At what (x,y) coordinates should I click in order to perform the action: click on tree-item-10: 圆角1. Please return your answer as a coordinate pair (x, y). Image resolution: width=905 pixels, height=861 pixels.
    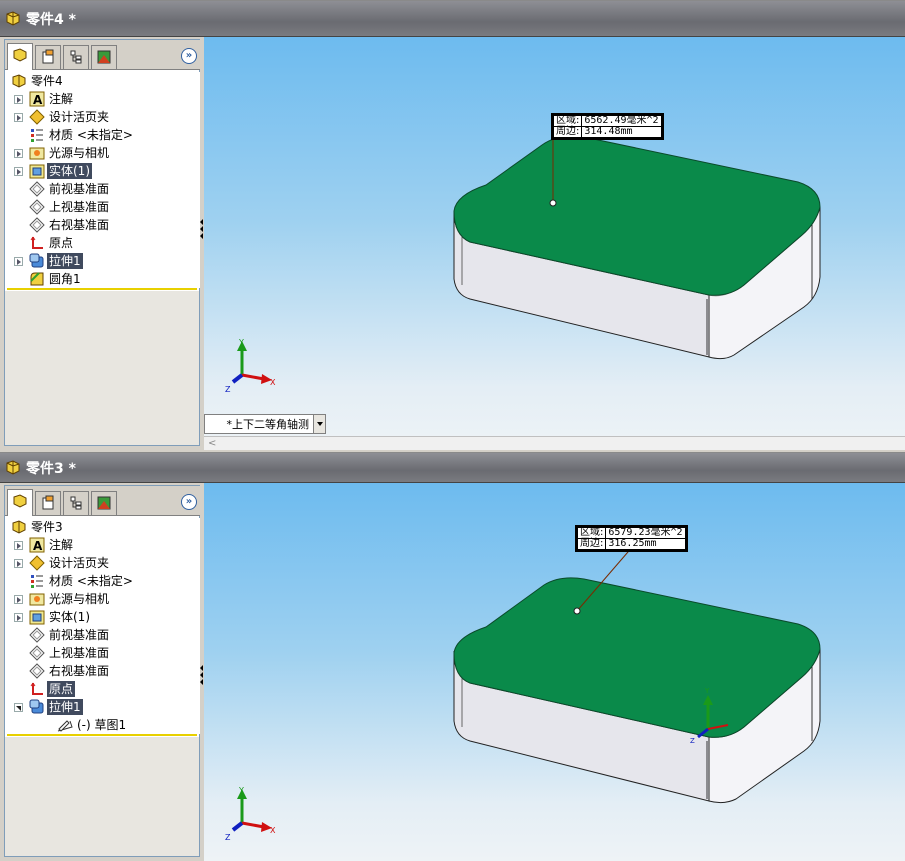
    Looking at the image, I should click on (103, 279).